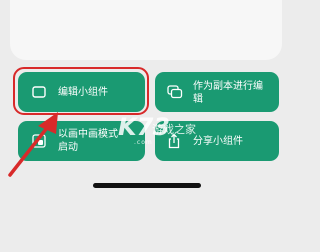 This screenshot has width=320, height=252. I want to click on watermark-site-name: 游戏之家, so click(174, 129).